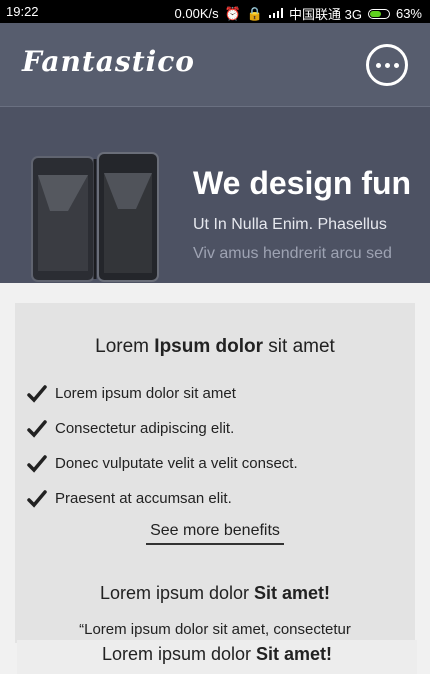  I want to click on signal-icon, so click(276, 13).